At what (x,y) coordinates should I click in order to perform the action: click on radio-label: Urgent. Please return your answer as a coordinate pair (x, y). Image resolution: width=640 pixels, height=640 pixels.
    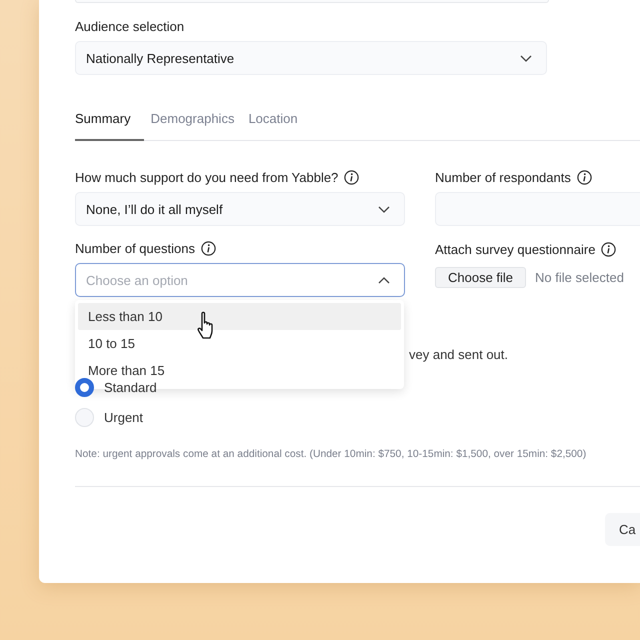
    Looking at the image, I should click on (124, 417).